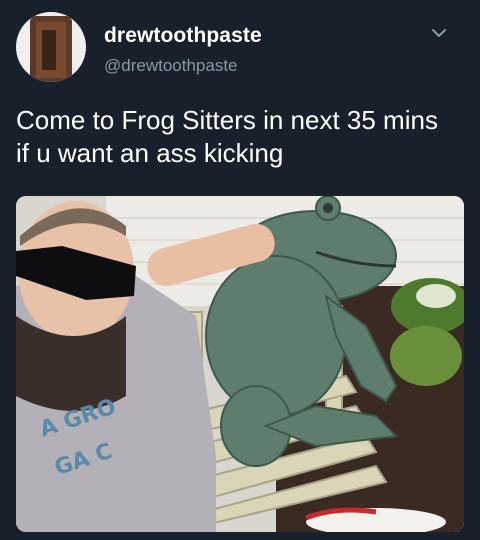 This screenshot has width=480, height=540. I want to click on chevron-down-icon, so click(439, 33).